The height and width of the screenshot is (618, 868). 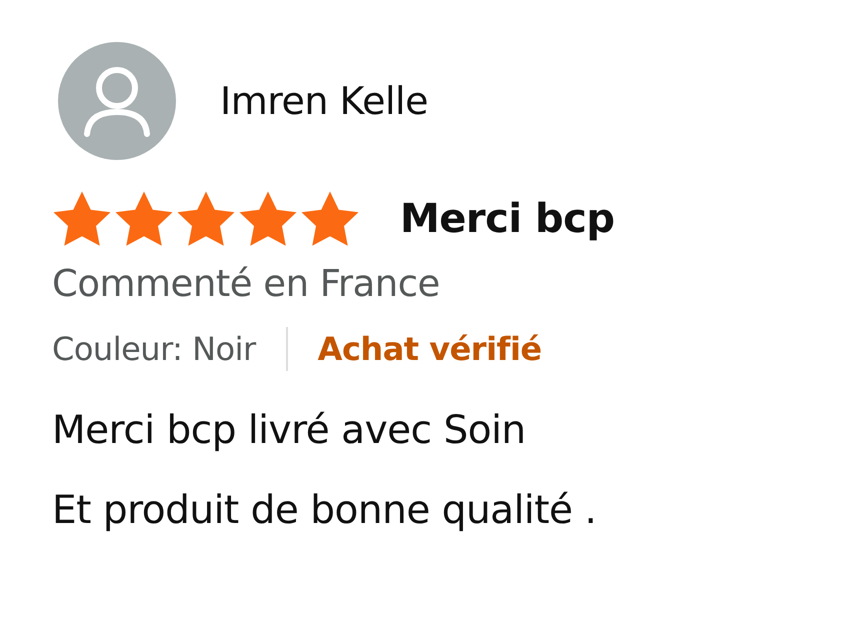 What do you see at coordinates (246, 283) in the screenshot?
I see `review-location: Commenté en France` at bounding box center [246, 283].